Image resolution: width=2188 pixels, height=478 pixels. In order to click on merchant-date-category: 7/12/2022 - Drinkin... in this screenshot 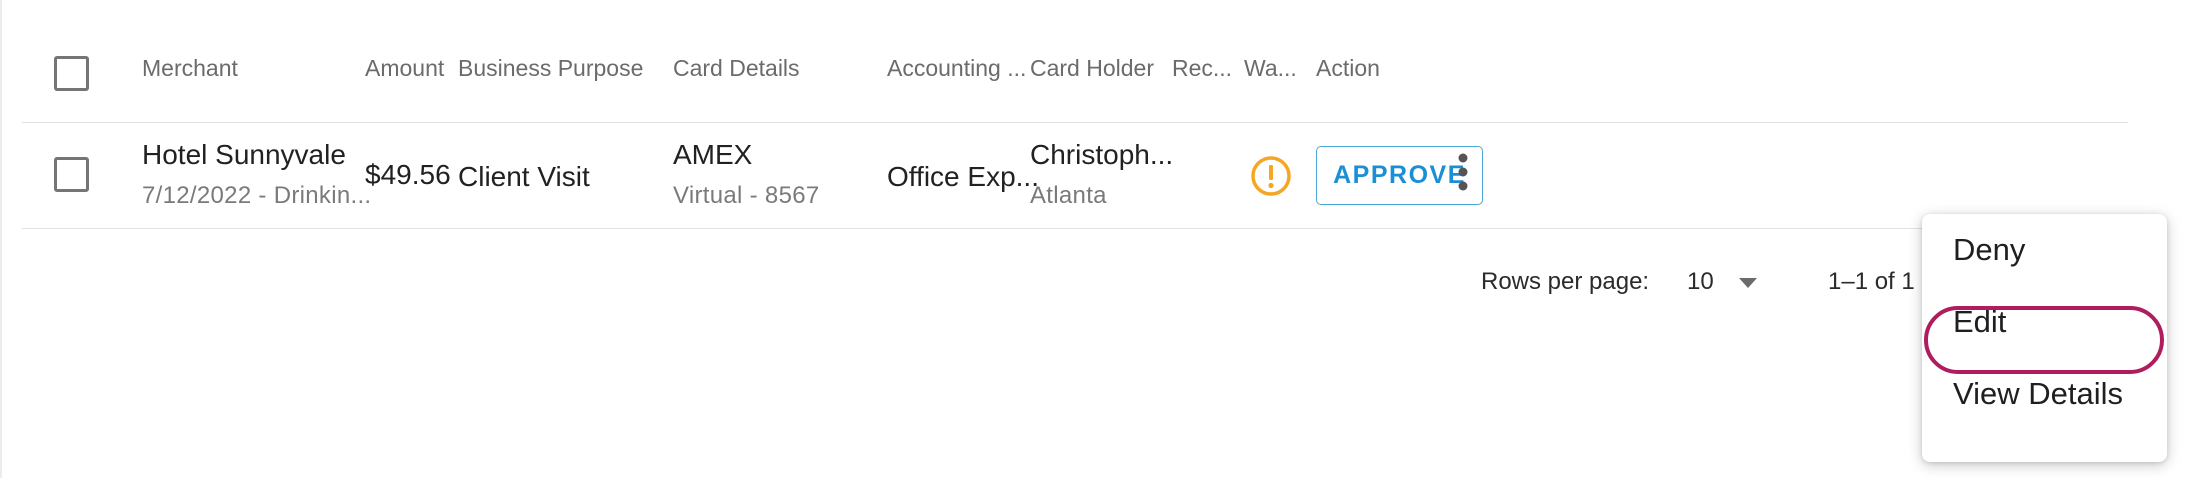, I will do `click(257, 195)`.